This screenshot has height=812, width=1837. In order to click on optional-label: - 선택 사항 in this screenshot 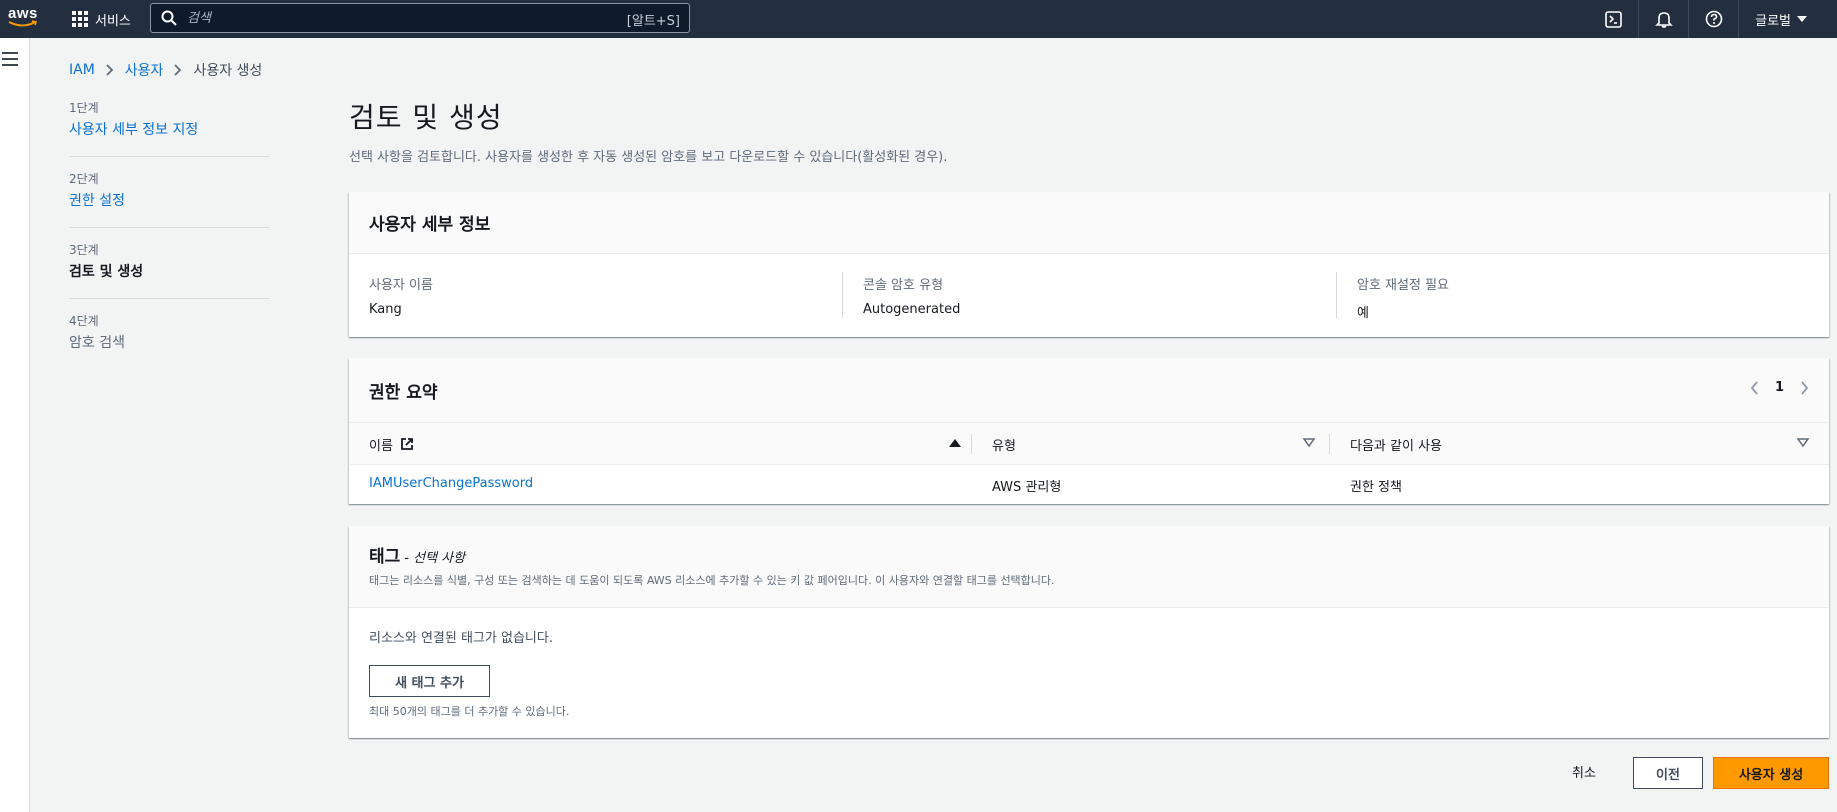, I will do `click(435, 558)`.